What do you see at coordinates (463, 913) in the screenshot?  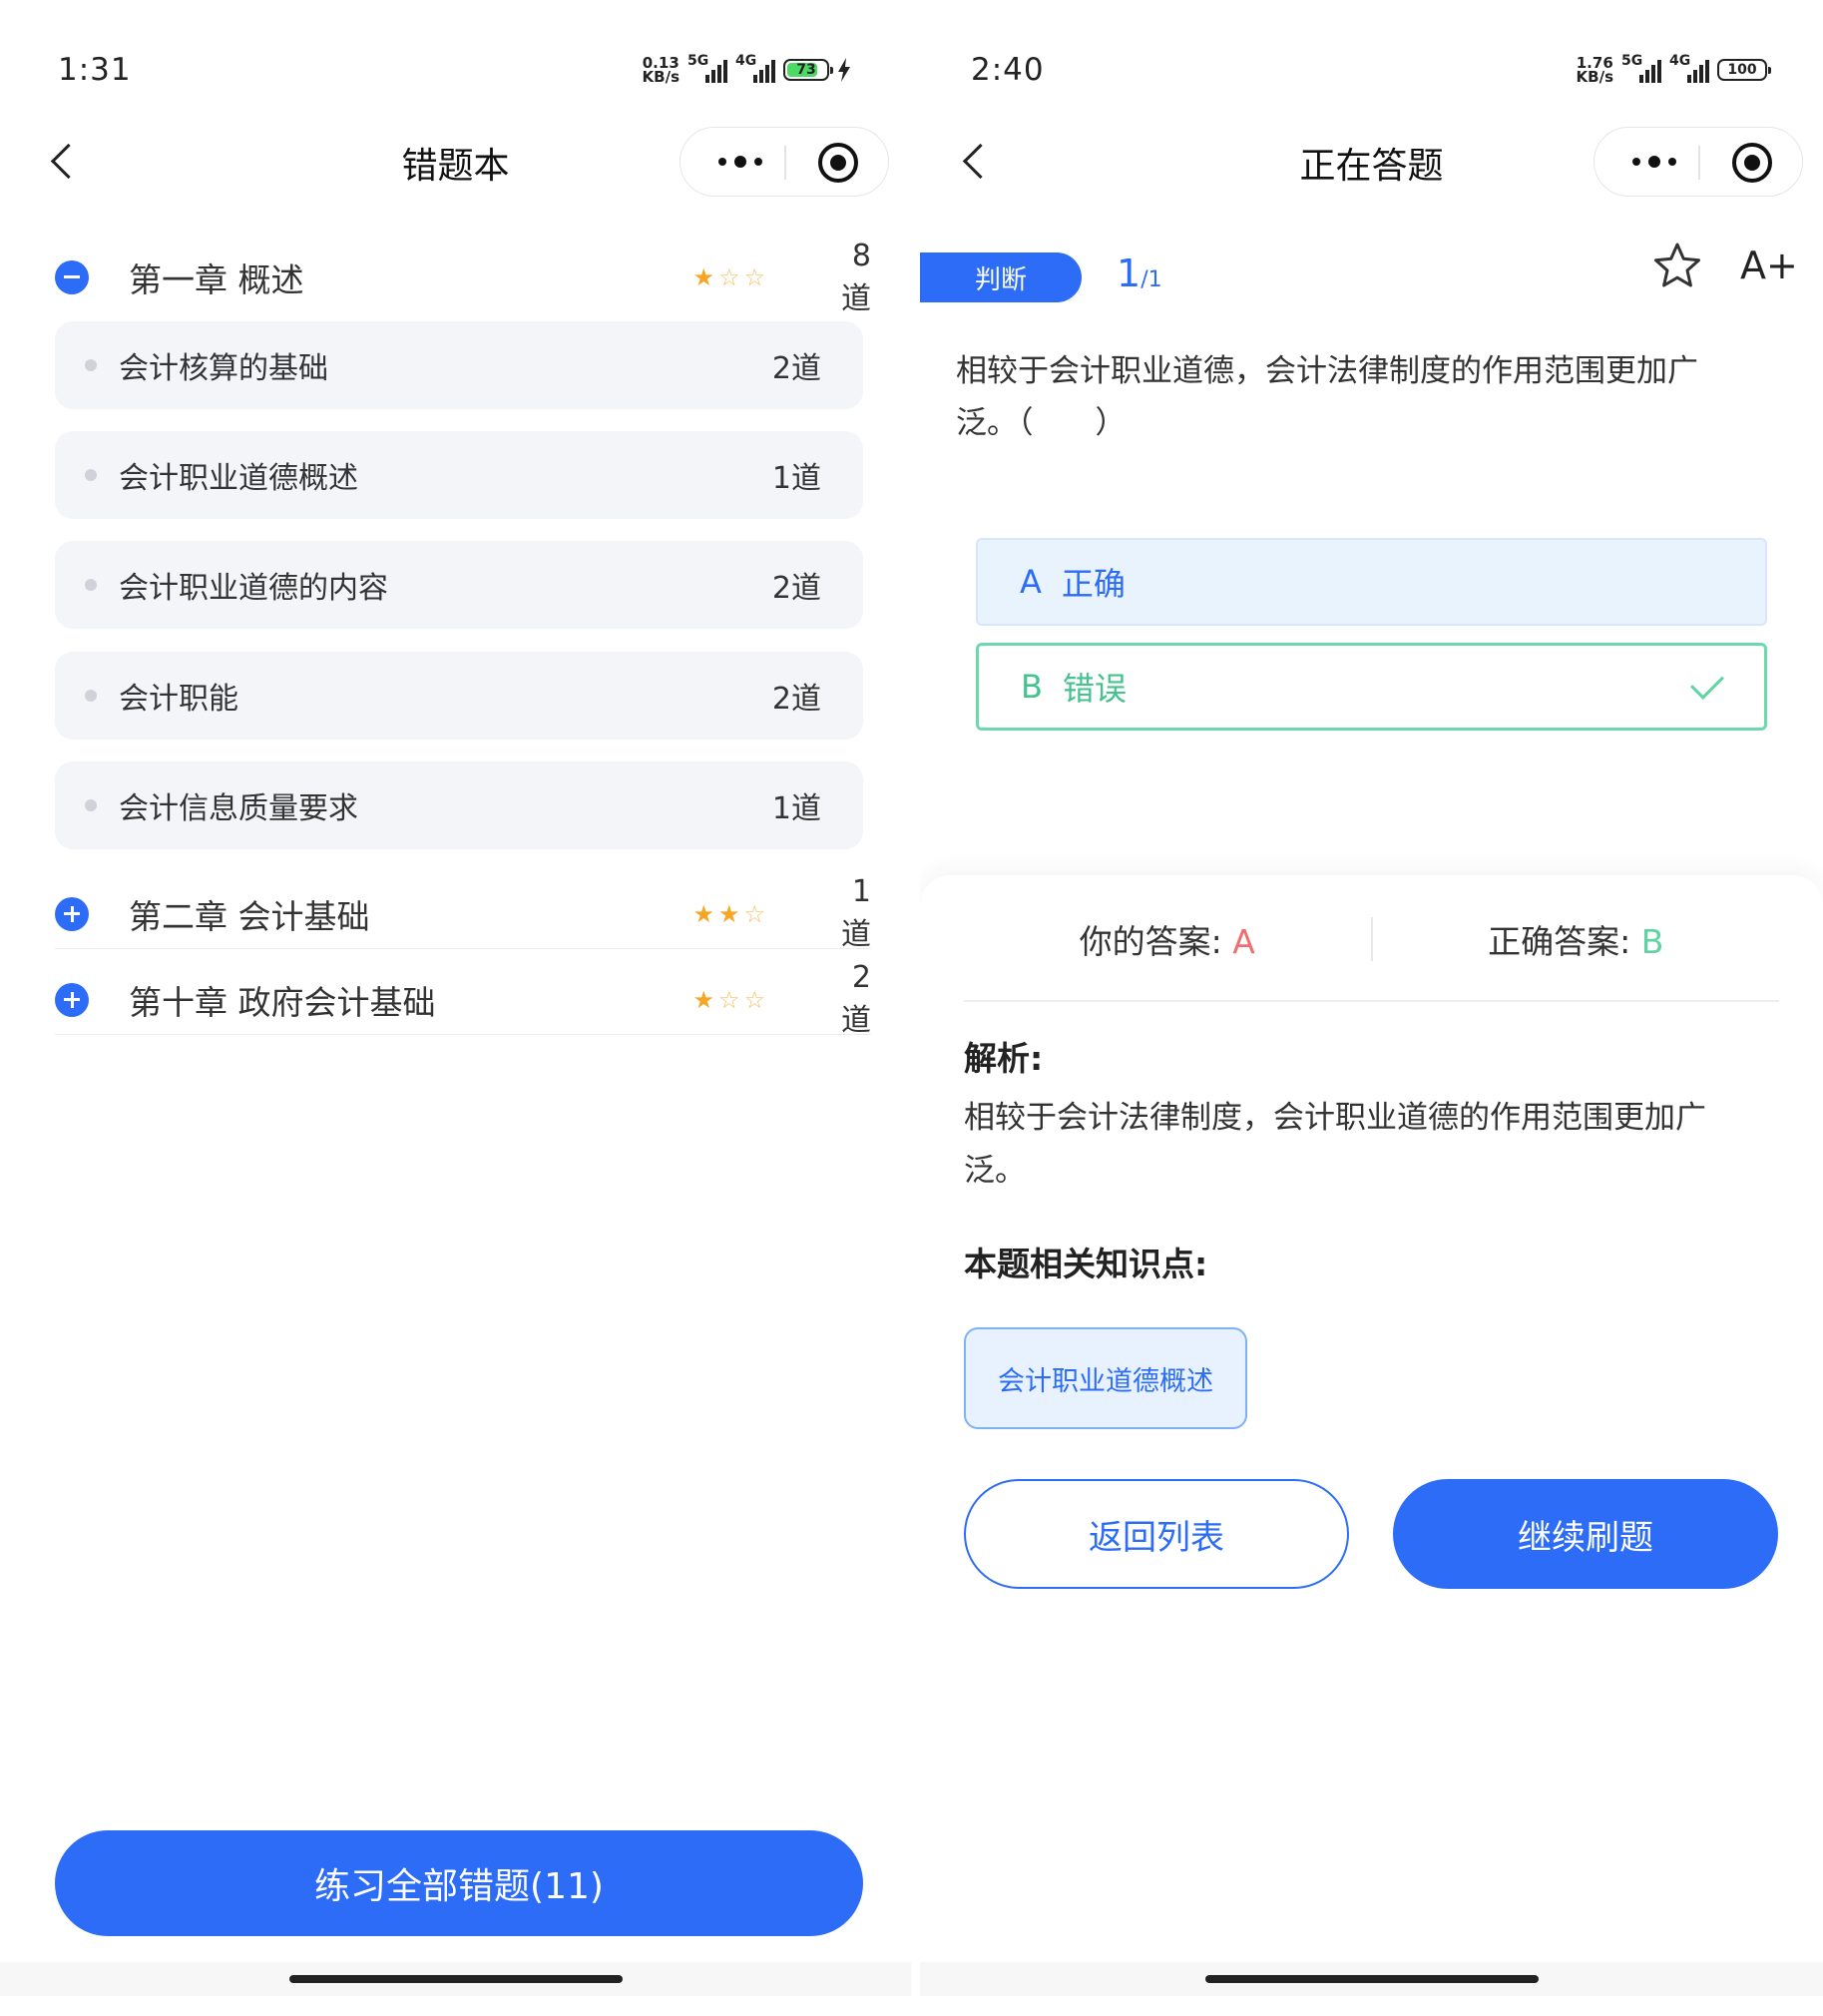 I see `chapter-row: 第二章 会计基础 ★ ★ ☆ 1道` at bounding box center [463, 913].